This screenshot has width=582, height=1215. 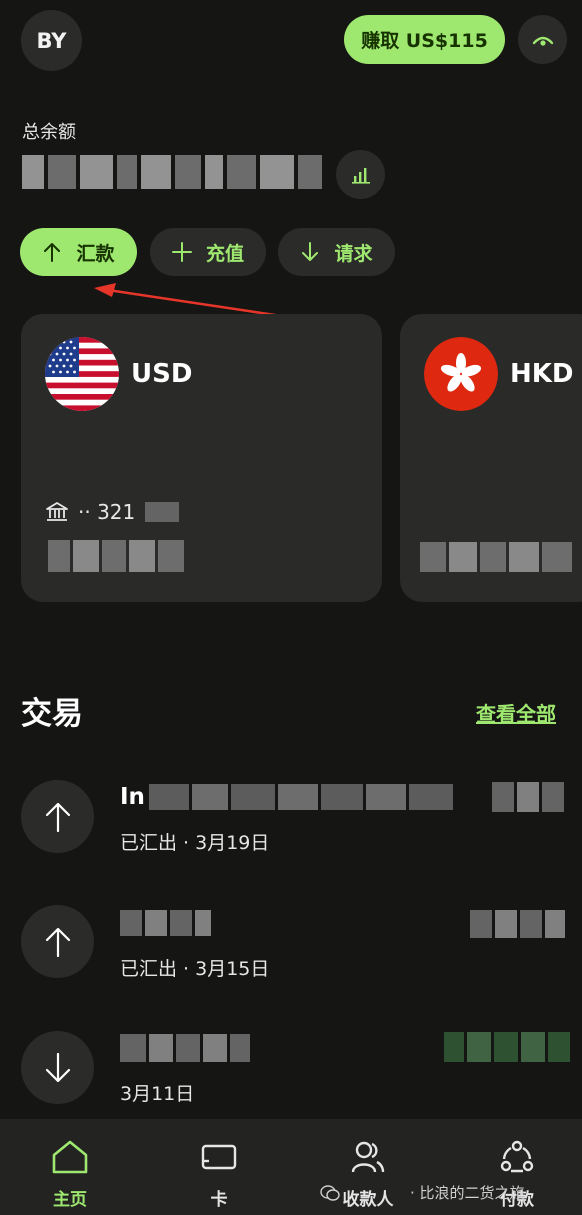 I want to click on topup-button: 充值, so click(x=208, y=252).